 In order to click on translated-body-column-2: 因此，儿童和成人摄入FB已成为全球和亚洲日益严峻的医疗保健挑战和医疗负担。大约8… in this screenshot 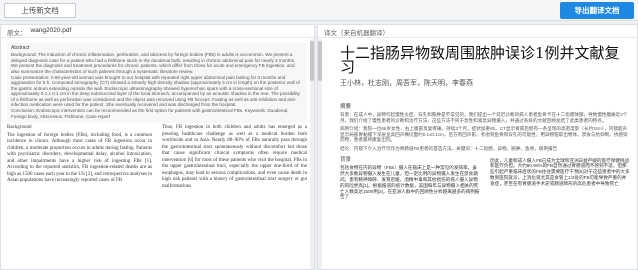, I will do `click(560, 179)`.